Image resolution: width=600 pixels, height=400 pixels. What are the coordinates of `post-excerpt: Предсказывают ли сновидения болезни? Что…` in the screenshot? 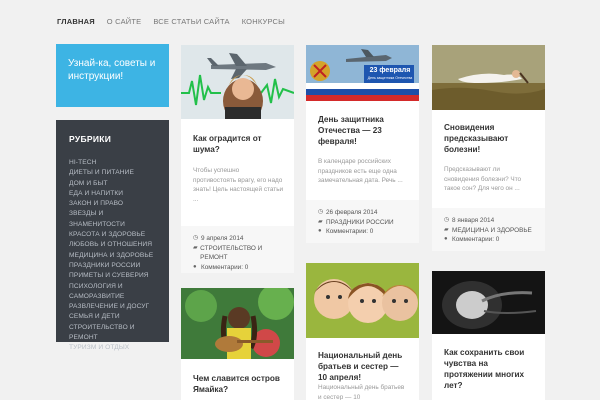 It's located at (483, 179).